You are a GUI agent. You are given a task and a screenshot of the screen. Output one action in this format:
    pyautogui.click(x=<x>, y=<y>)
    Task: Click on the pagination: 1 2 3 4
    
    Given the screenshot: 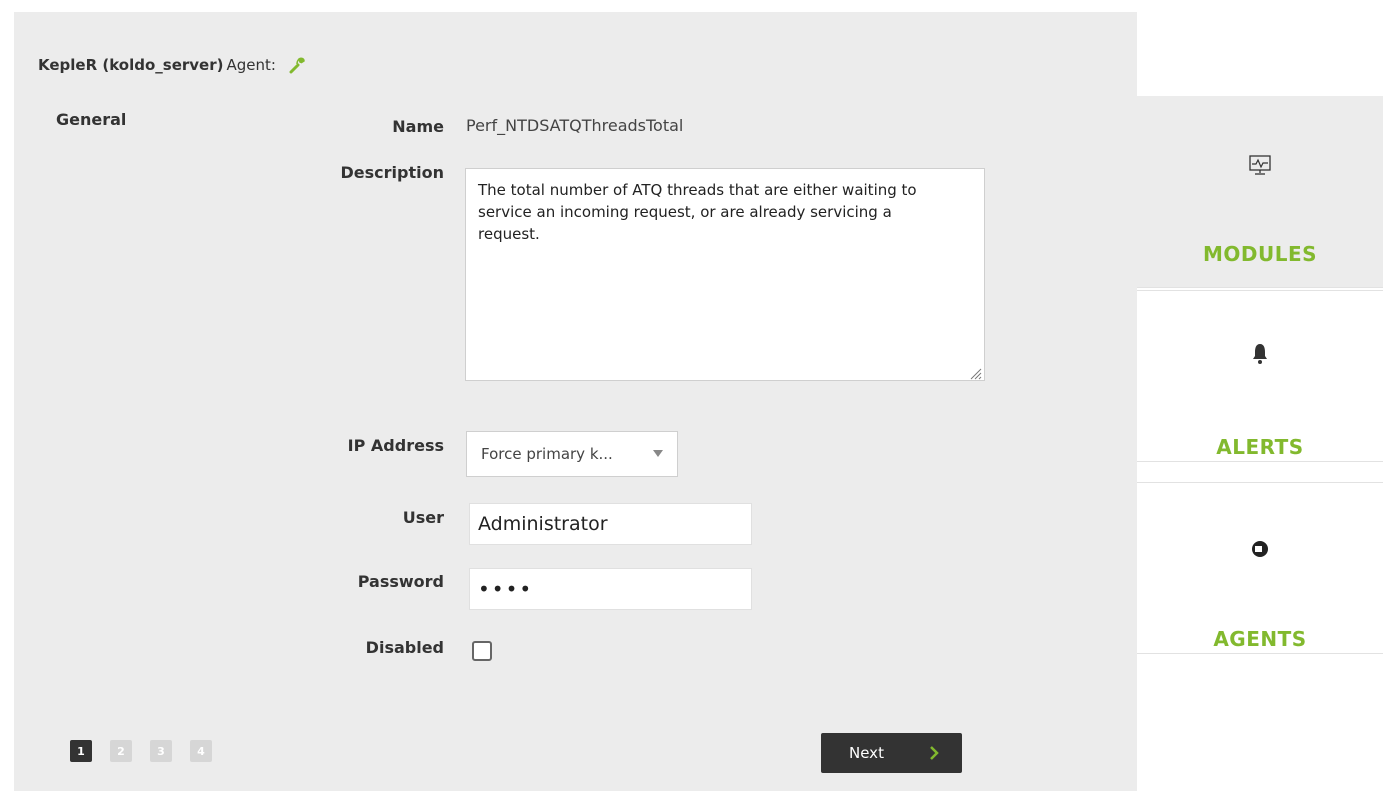 What is the action you would take?
    pyautogui.click(x=141, y=751)
    